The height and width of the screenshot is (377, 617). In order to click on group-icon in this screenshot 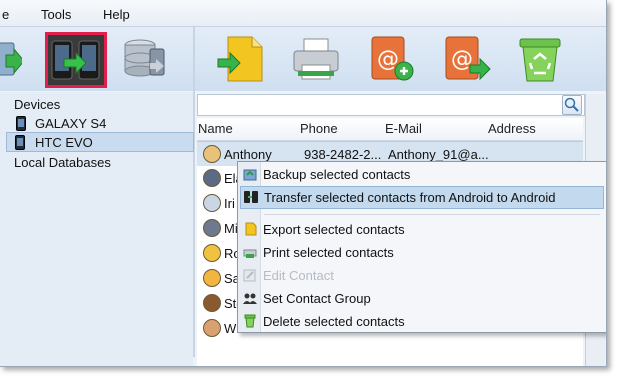, I will do `click(250, 298)`.